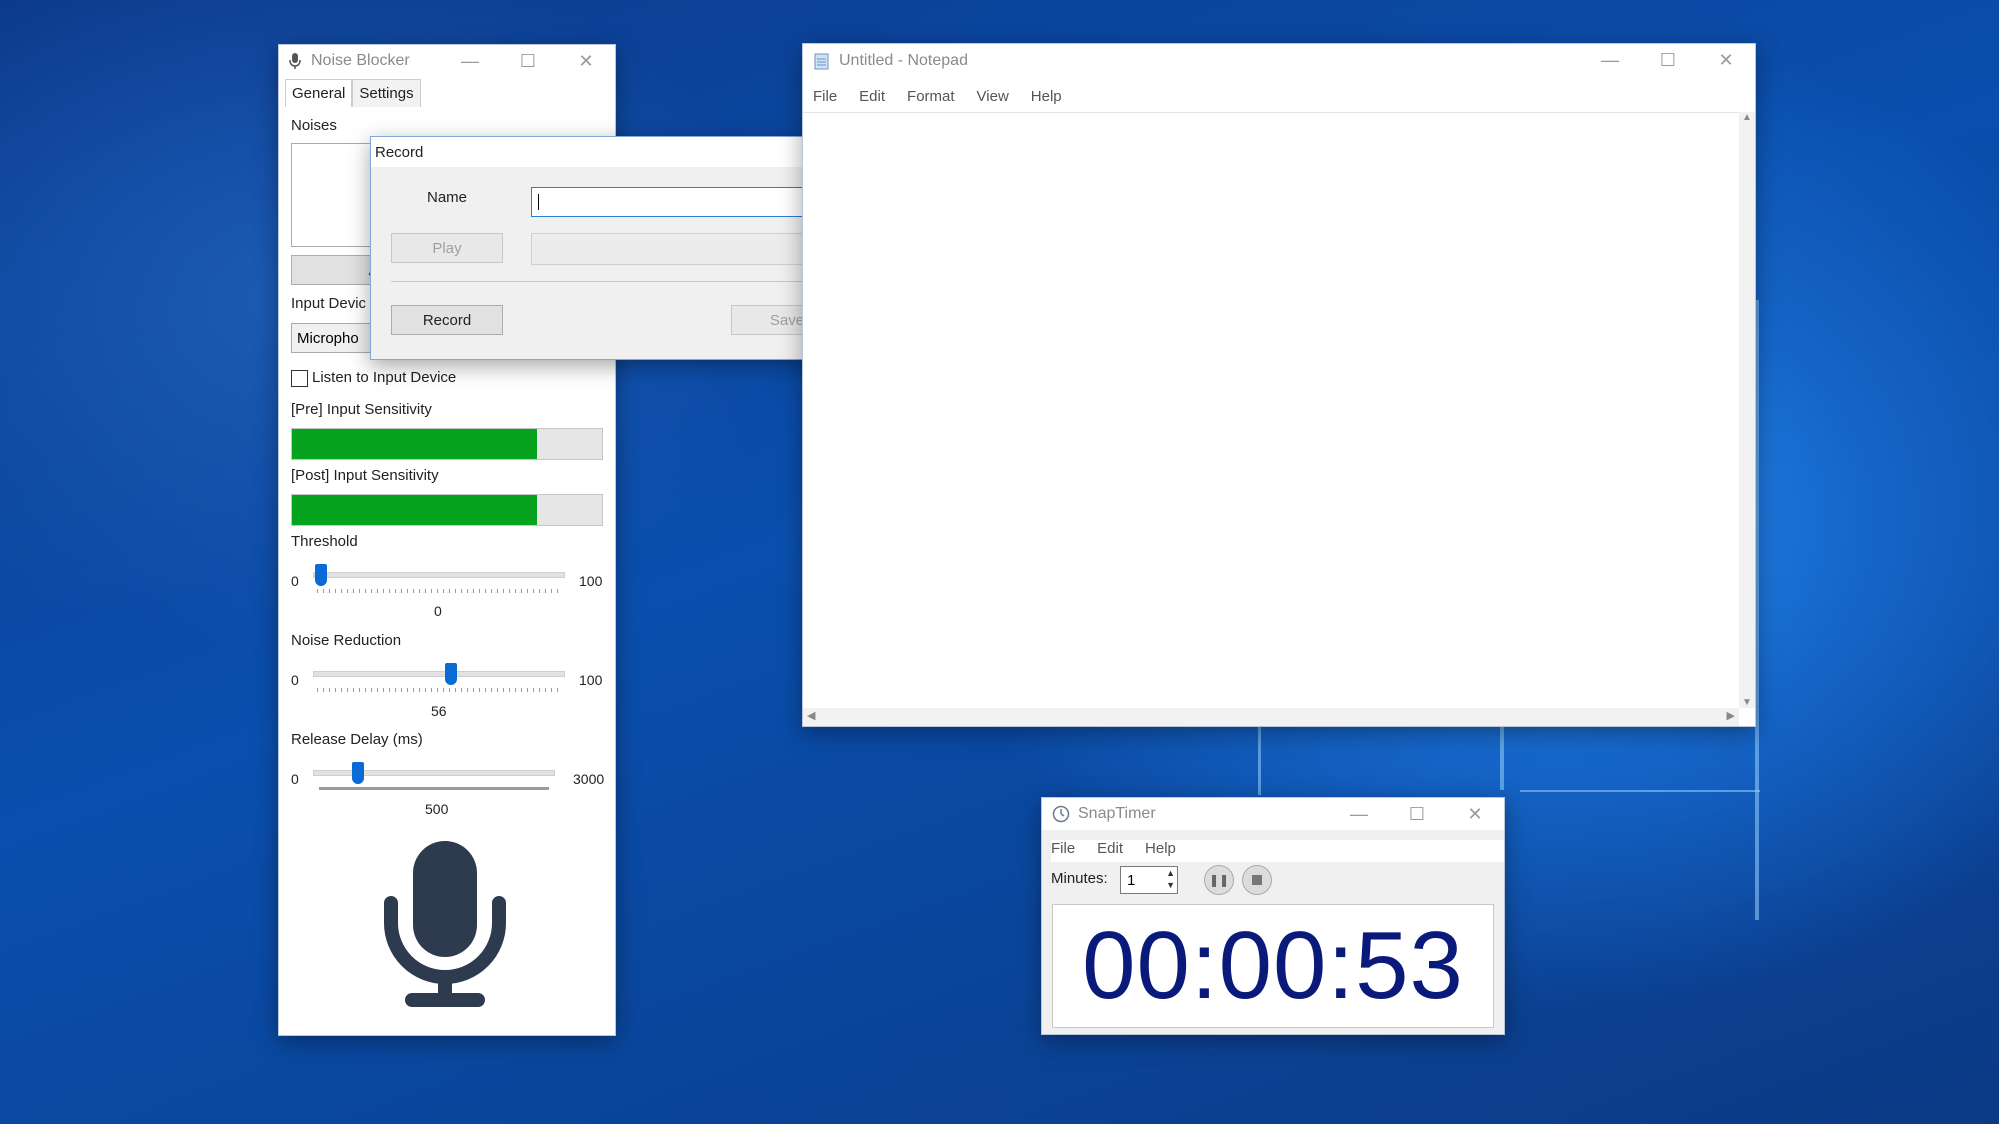 The width and height of the screenshot is (1999, 1124). I want to click on scroll-down-icon: ▼, so click(1747, 702).